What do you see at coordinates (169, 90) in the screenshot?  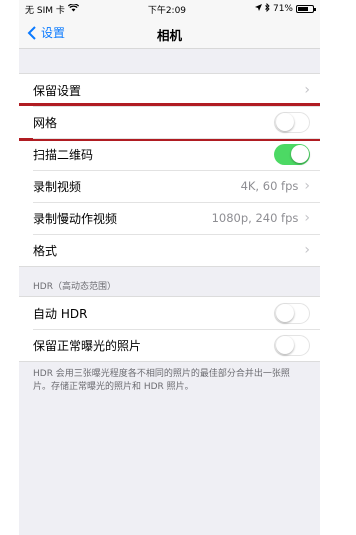 I see `preserve-settings-row: 保留设置 ›` at bounding box center [169, 90].